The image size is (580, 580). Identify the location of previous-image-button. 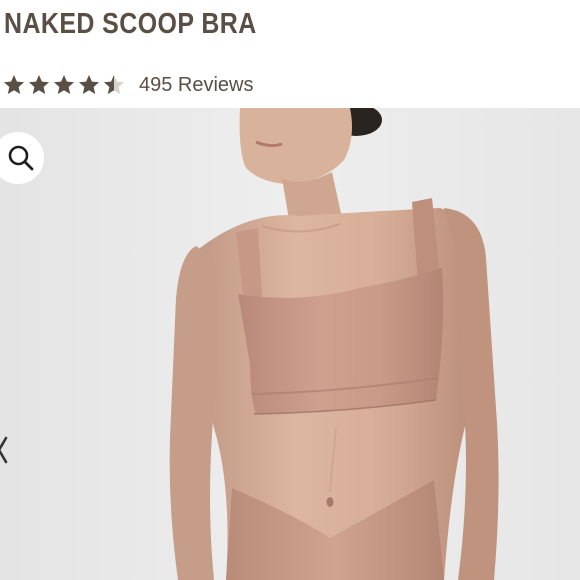
(5, 450).